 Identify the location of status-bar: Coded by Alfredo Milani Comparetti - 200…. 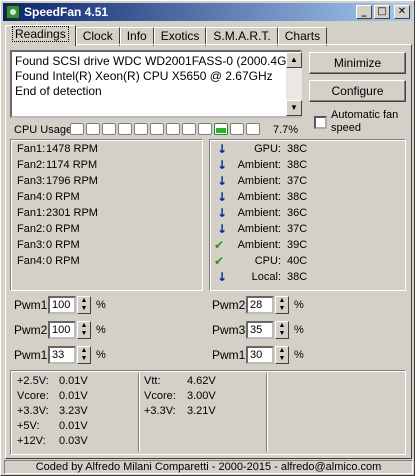
(208, 467).